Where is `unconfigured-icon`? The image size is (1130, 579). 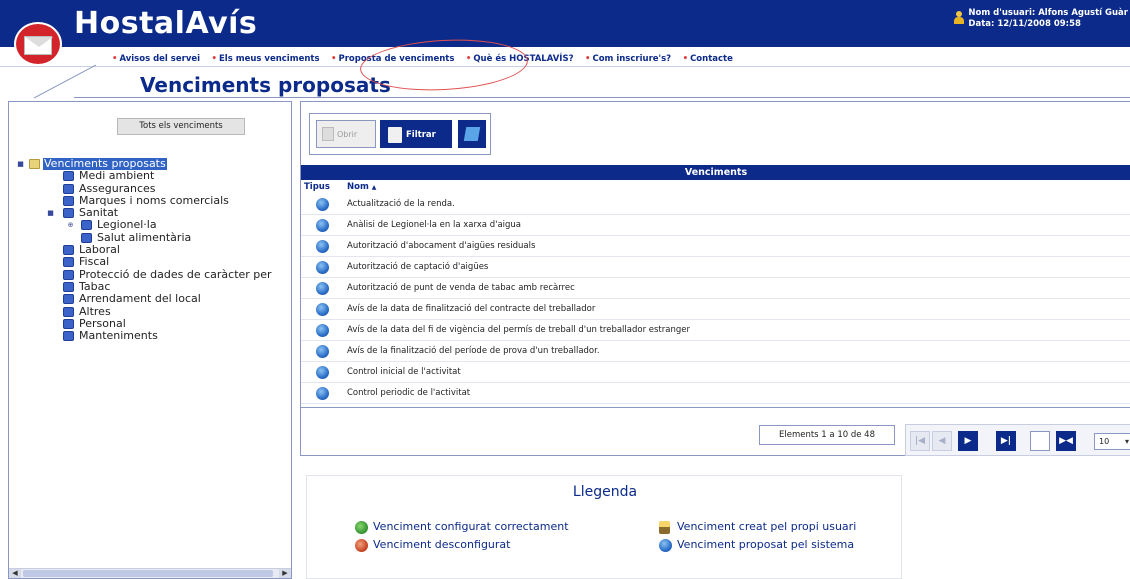
unconfigured-icon is located at coordinates (361, 545).